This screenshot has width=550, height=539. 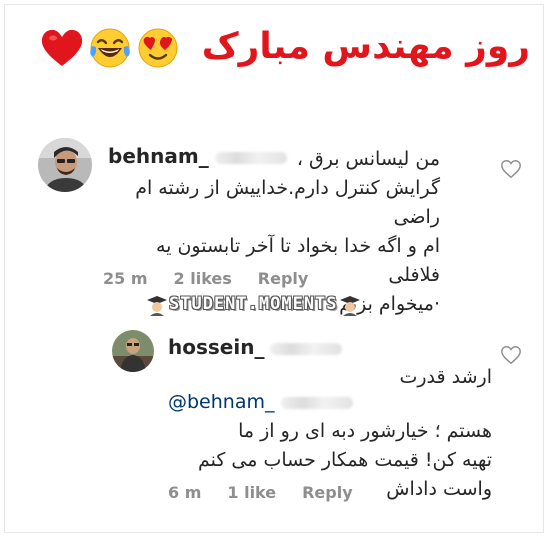 I want to click on avatar-behnam, so click(x=65, y=165).